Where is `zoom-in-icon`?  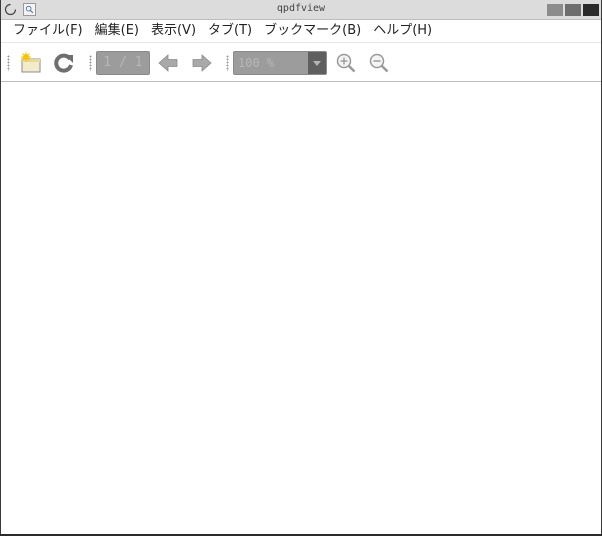 zoom-in-icon is located at coordinates (346, 63).